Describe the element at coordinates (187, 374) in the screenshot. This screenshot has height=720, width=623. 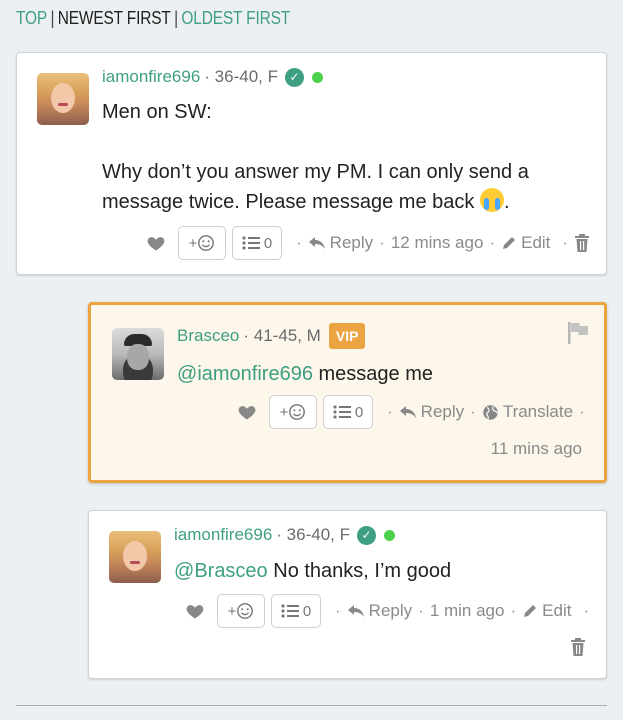
I see `mention-prefix: @` at that location.